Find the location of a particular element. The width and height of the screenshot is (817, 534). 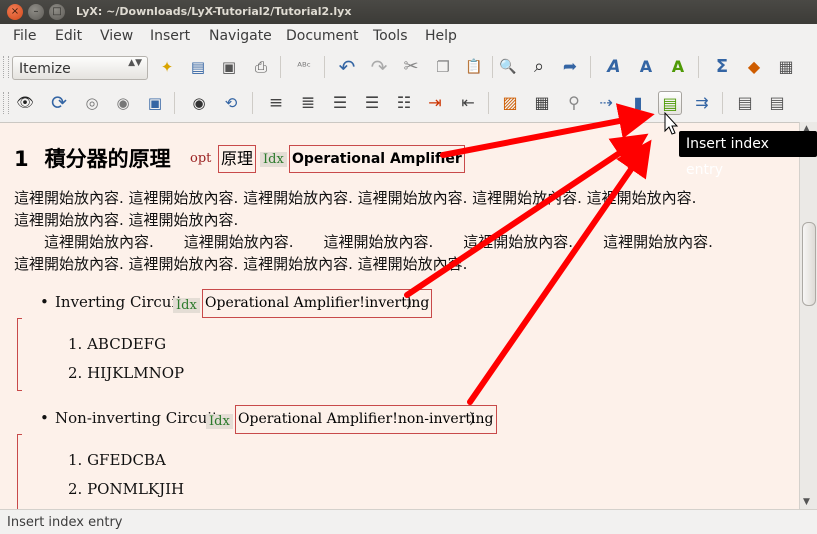

insert-table-icon: ▦ is located at coordinates (786, 67).